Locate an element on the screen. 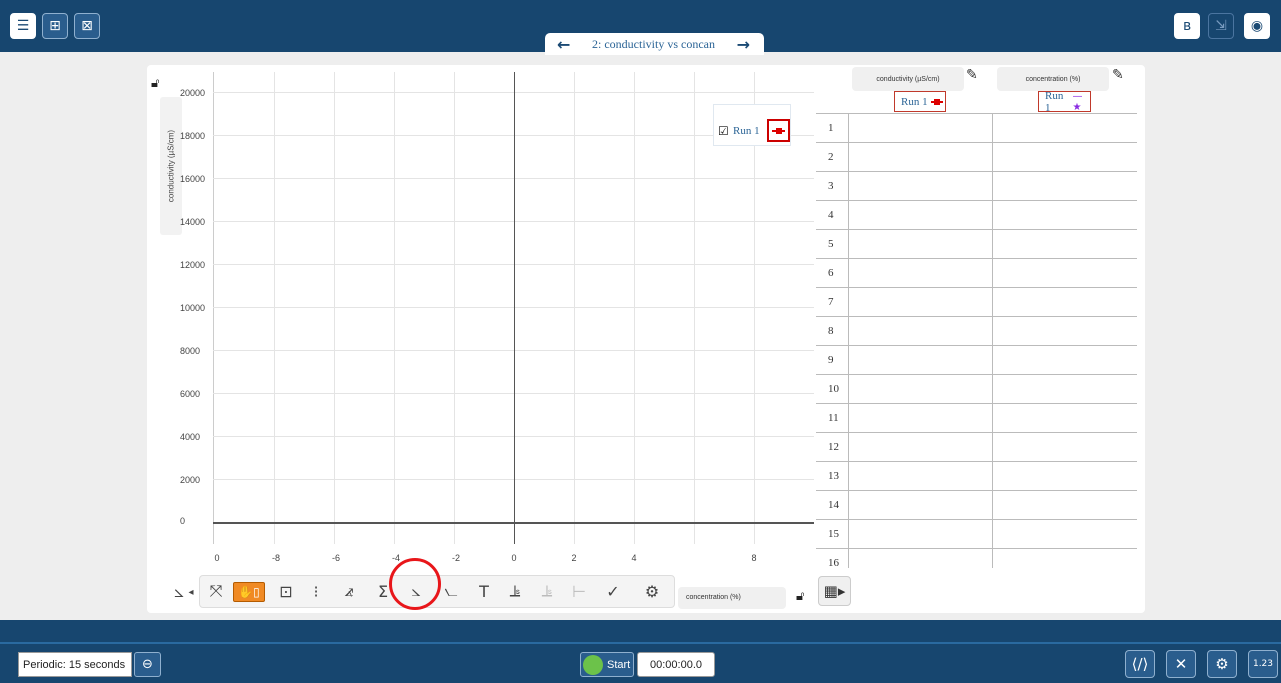 The width and height of the screenshot is (1281, 683). y-tick-label: 6000 is located at coordinates (190, 394).